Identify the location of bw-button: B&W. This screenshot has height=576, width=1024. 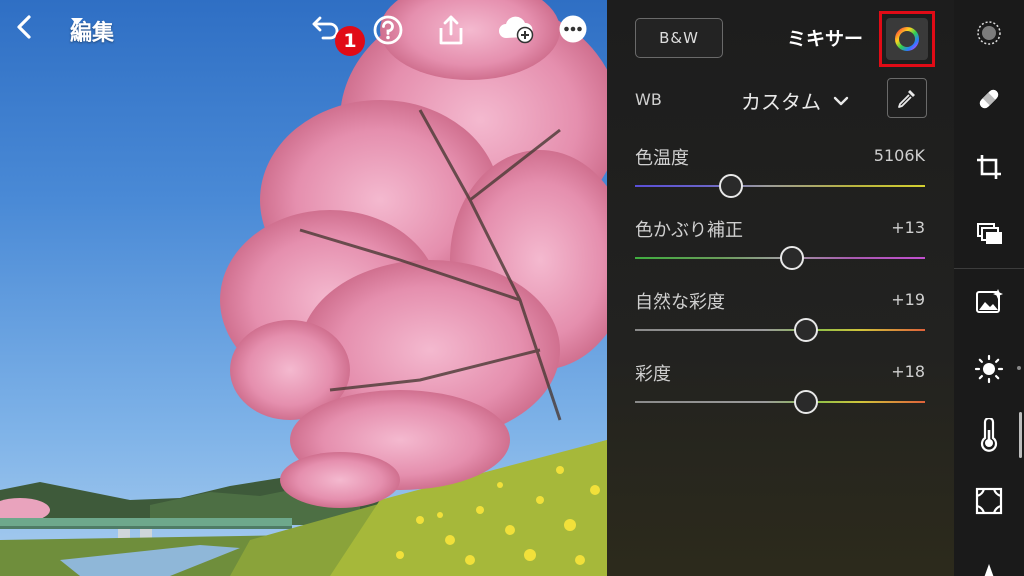
(679, 38).